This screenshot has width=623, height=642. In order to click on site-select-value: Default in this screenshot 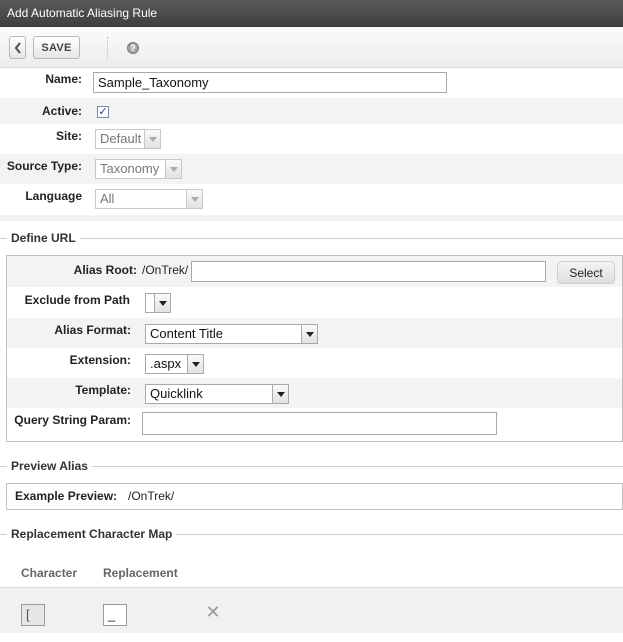, I will do `click(121, 138)`.